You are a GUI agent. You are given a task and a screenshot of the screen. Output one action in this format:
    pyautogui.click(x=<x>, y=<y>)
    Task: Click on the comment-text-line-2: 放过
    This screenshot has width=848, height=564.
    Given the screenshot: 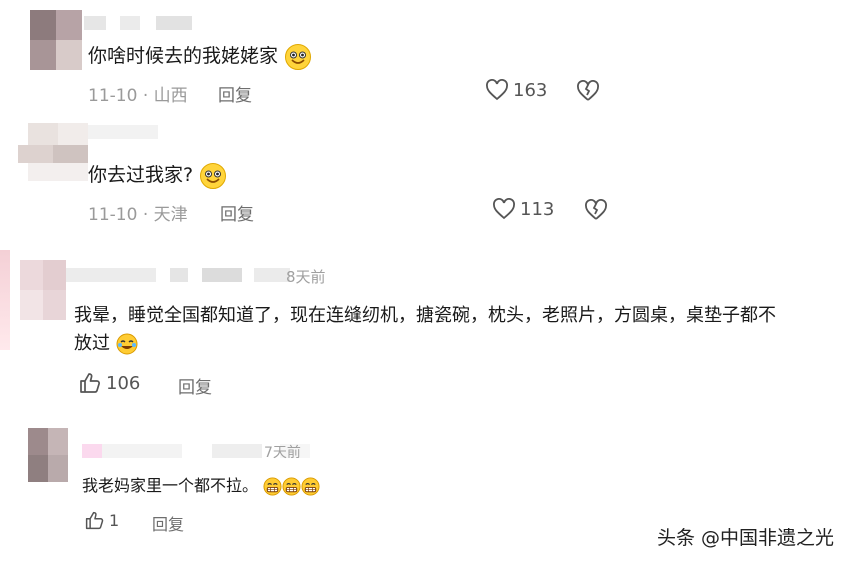 What is the action you would take?
    pyautogui.click(x=106, y=344)
    